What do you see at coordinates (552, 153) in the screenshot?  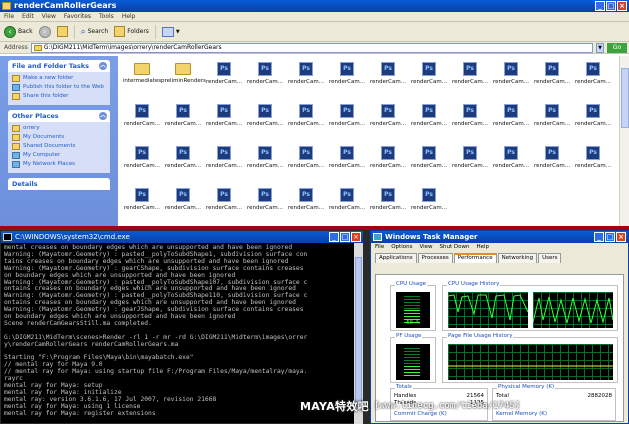 I see `photoshop-file-icon: Ps` at bounding box center [552, 153].